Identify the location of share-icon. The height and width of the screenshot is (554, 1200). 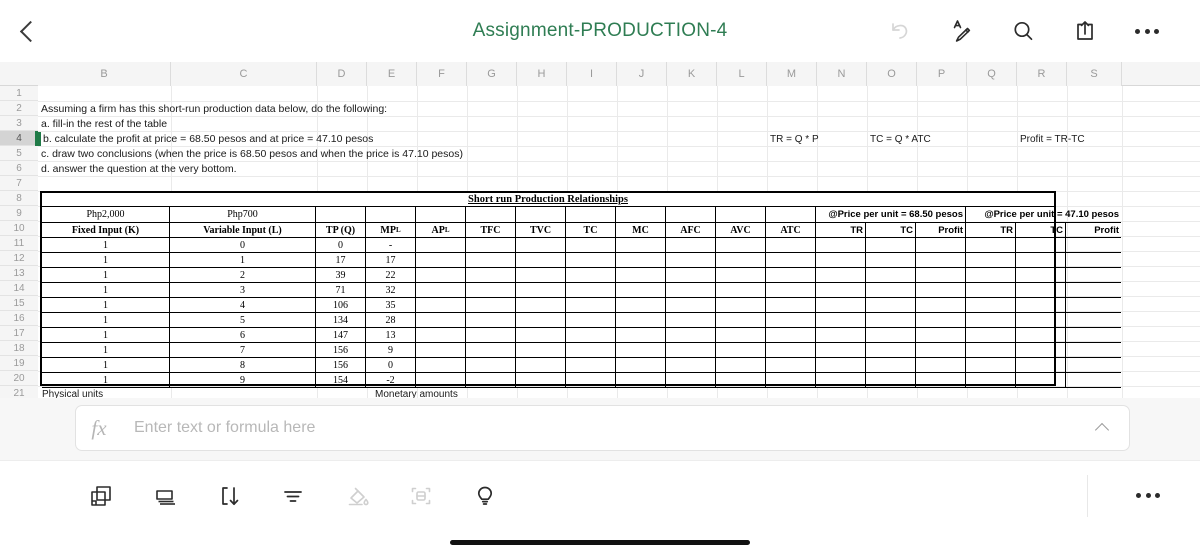
(1085, 31).